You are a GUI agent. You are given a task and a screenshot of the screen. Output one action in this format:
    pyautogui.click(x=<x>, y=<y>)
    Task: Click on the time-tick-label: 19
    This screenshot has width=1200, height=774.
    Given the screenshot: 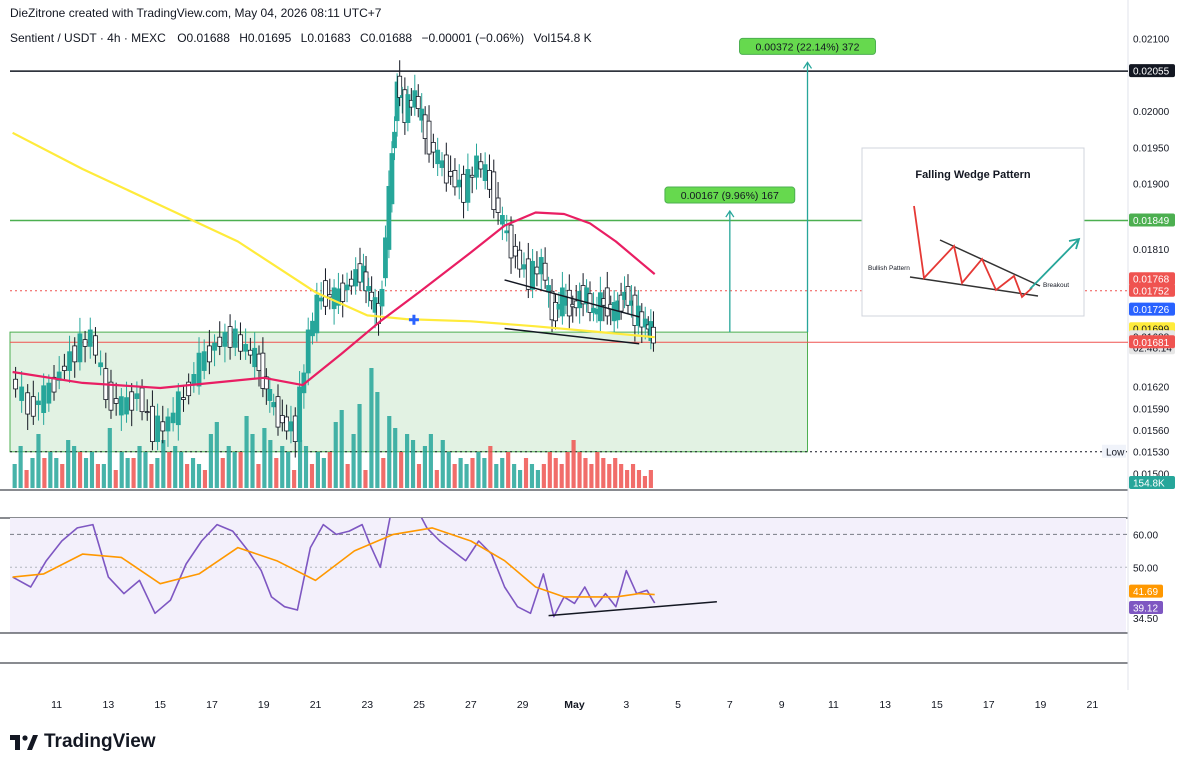 What is the action you would take?
    pyautogui.click(x=1041, y=705)
    